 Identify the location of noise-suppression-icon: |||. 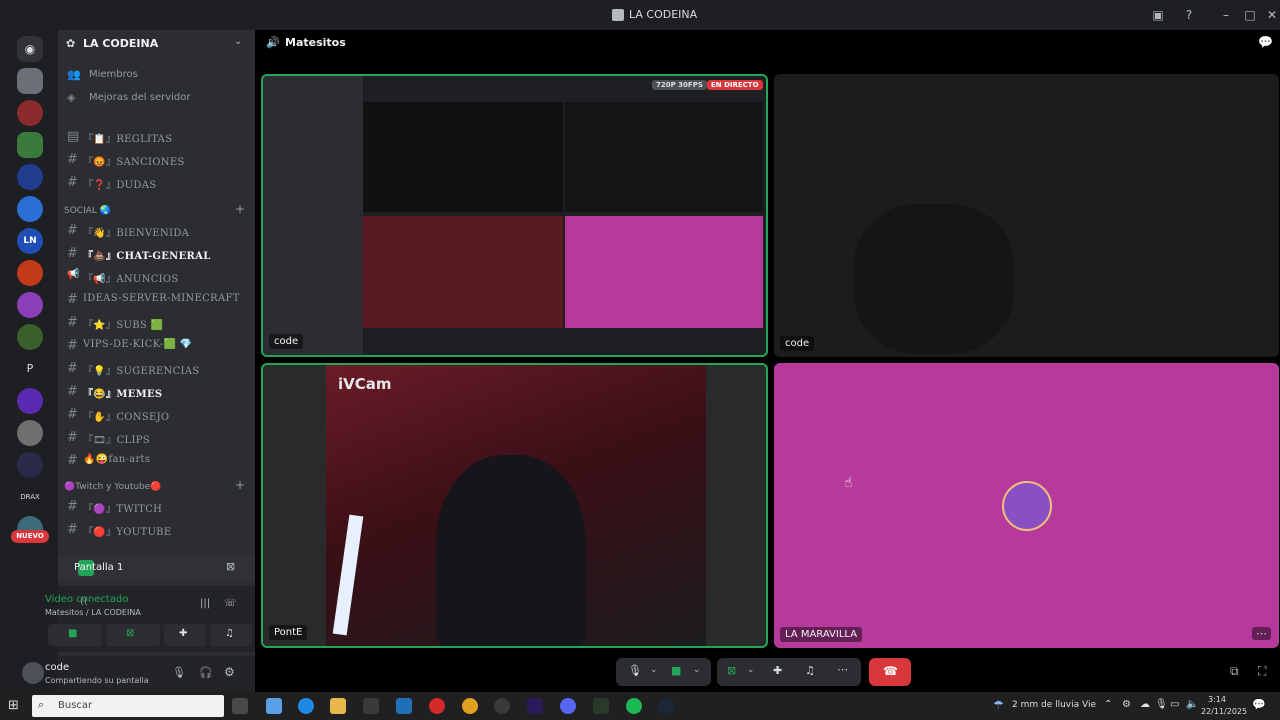
(205, 603).